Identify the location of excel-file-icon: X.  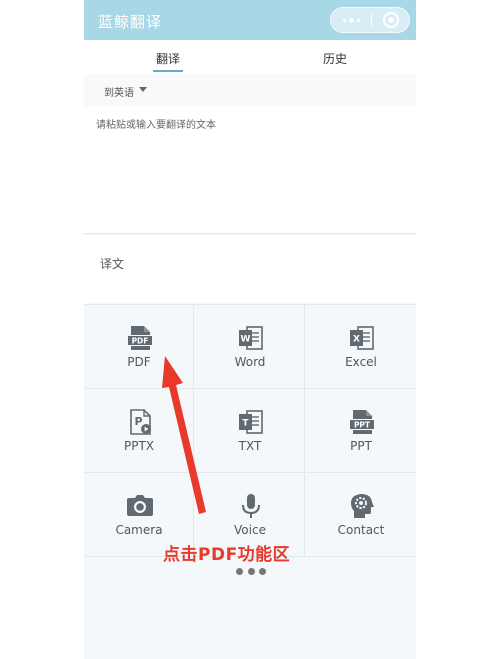
(362, 338).